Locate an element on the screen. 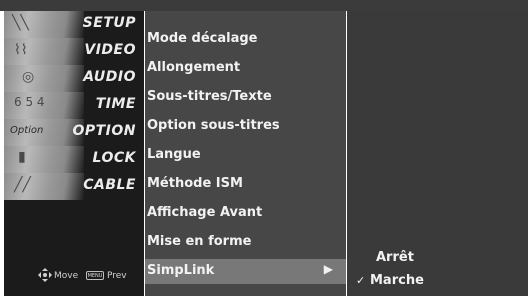 The image size is (528, 301). nav-item-label: OPTION is located at coordinates (104, 131).